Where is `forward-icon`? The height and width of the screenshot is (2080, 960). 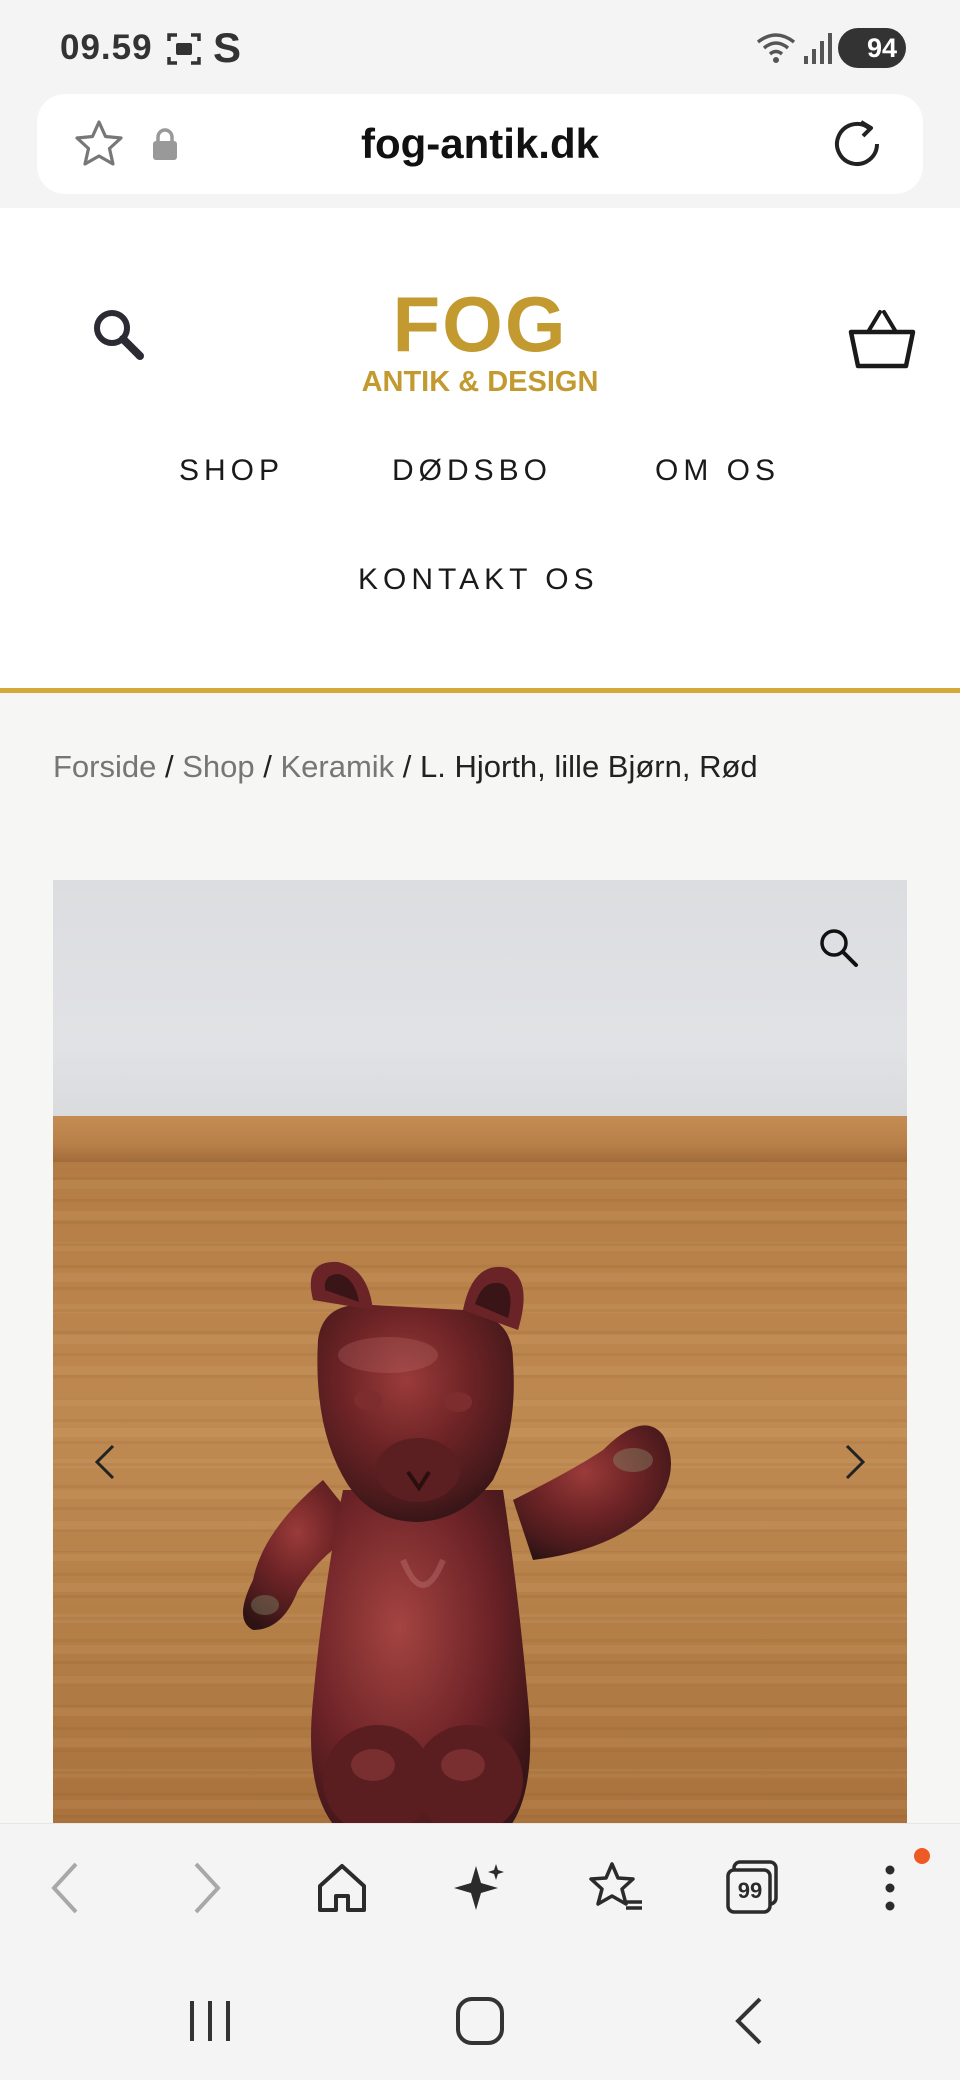 forward-icon is located at coordinates (206, 1888).